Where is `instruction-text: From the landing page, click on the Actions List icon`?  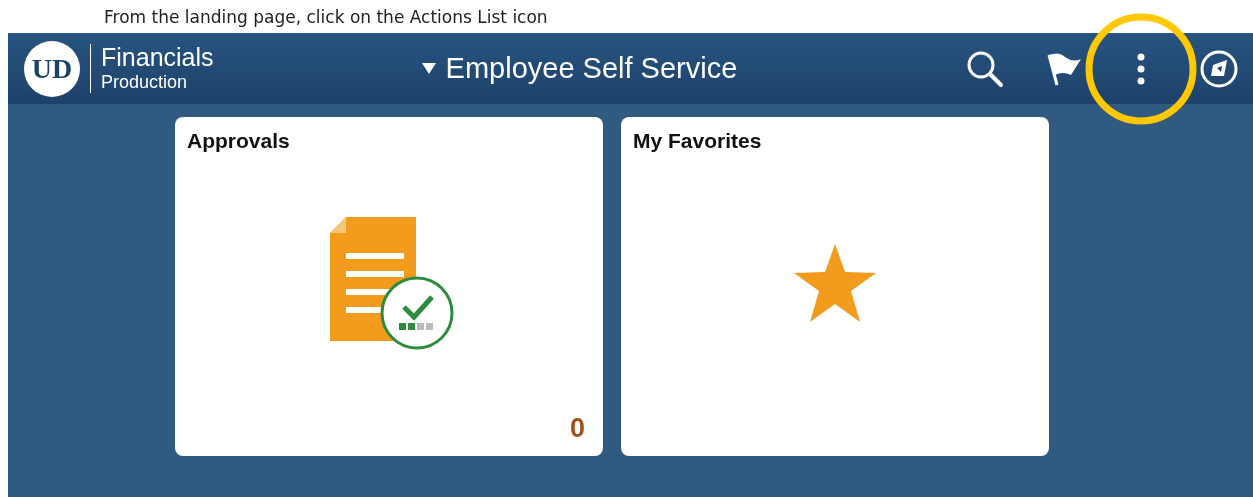 instruction-text: From the landing page, click on the Actions List icon is located at coordinates (326, 17).